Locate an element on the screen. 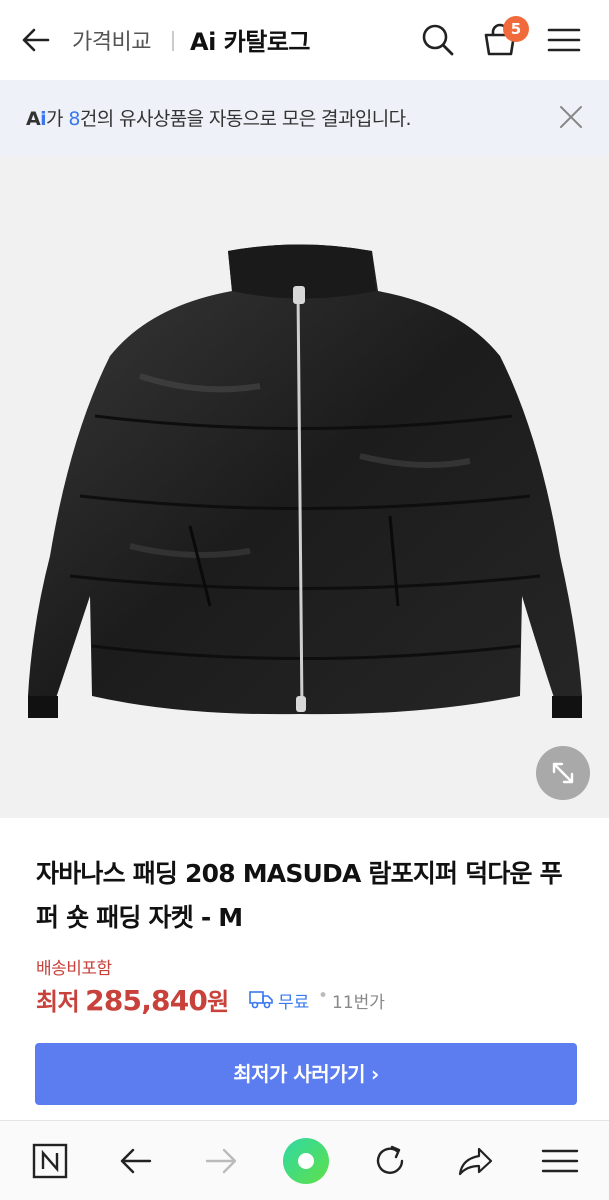 This screenshot has width=609, height=1200. store-name: 11번가 is located at coordinates (358, 1003).